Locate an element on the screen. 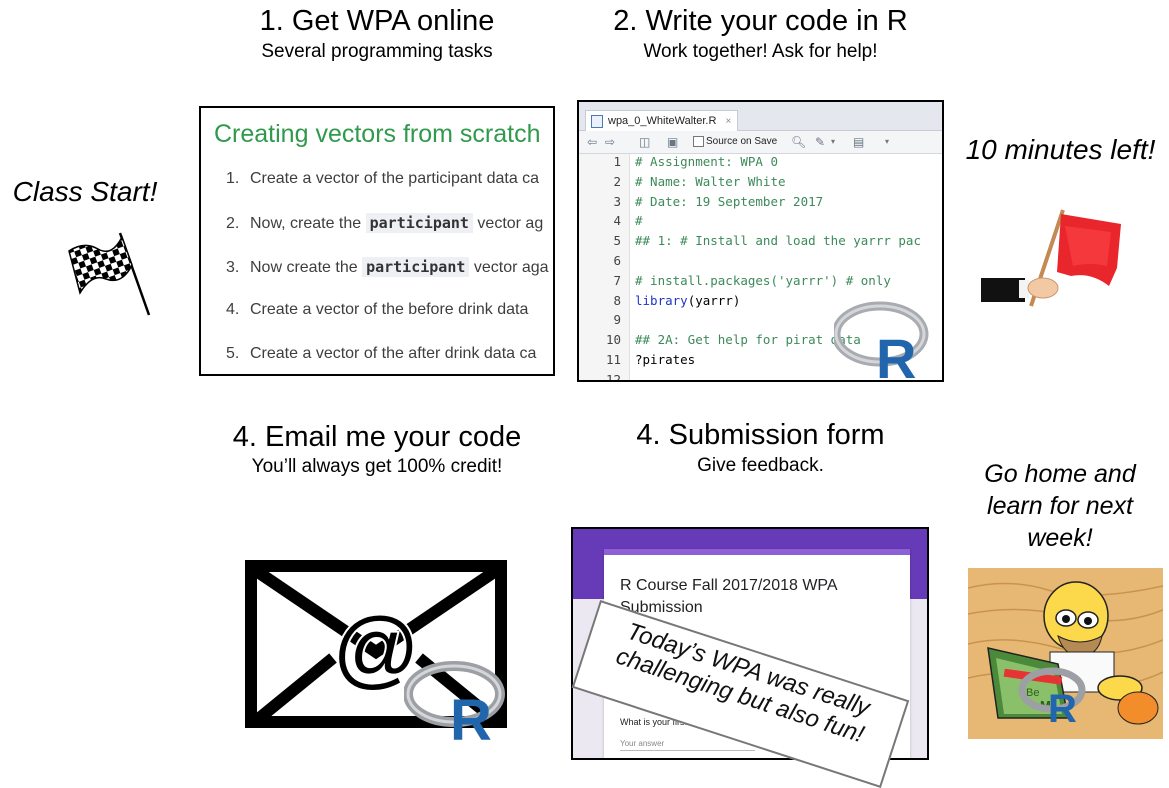 This screenshot has height=788, width=1169. step4-subtitle: Give feedback. is located at coordinates (760, 465).